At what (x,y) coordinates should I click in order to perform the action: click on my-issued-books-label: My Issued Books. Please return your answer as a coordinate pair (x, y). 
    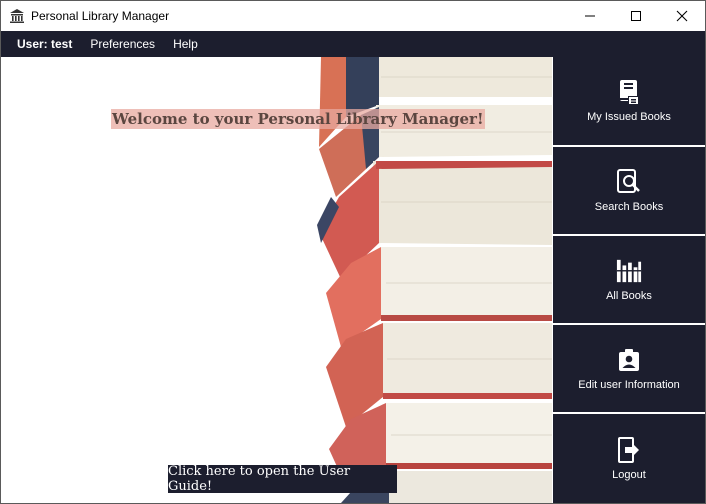
    Looking at the image, I should click on (629, 117).